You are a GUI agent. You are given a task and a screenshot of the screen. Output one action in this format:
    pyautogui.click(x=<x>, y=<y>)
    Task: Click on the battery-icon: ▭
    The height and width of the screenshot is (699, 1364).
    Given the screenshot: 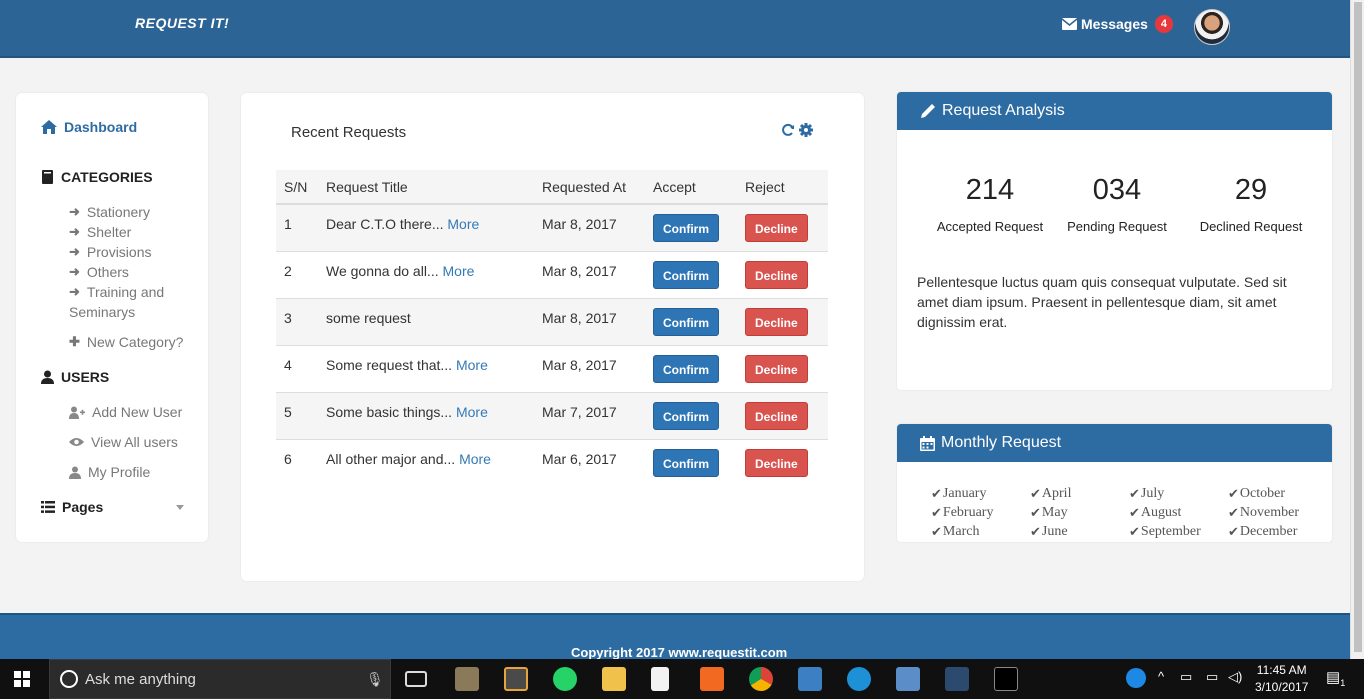 What is the action you would take?
    pyautogui.click(x=1212, y=677)
    